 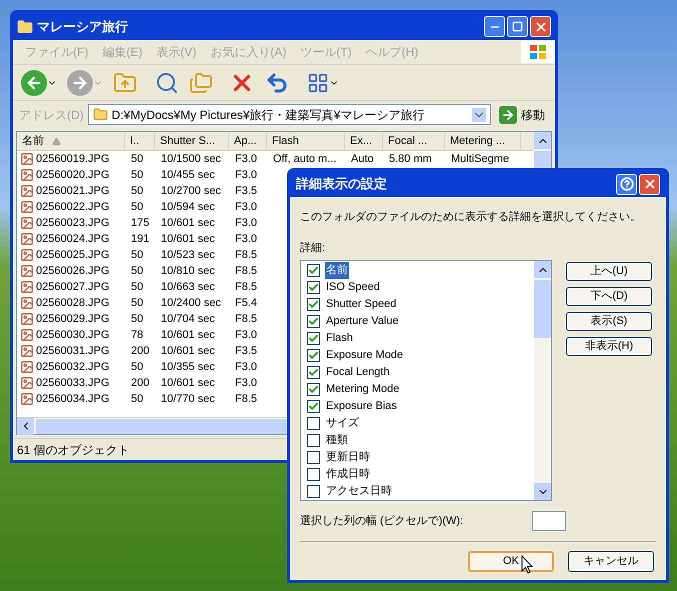 I want to click on width-label: 選択した列の幅 (ピクセルで)(W):, so click(x=382, y=521).